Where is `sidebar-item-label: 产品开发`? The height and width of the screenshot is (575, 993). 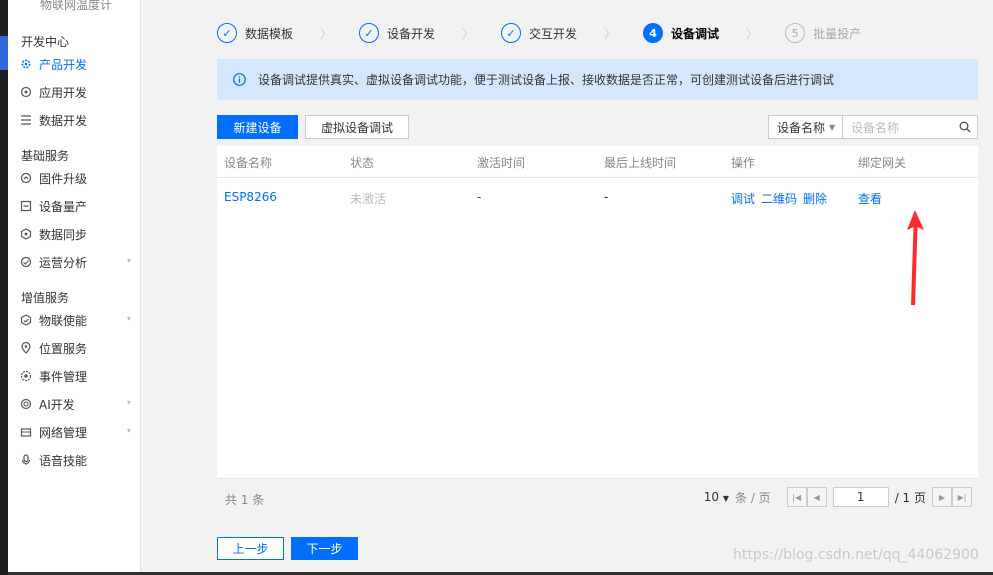
sidebar-item-label: 产品开发 is located at coordinates (63, 64).